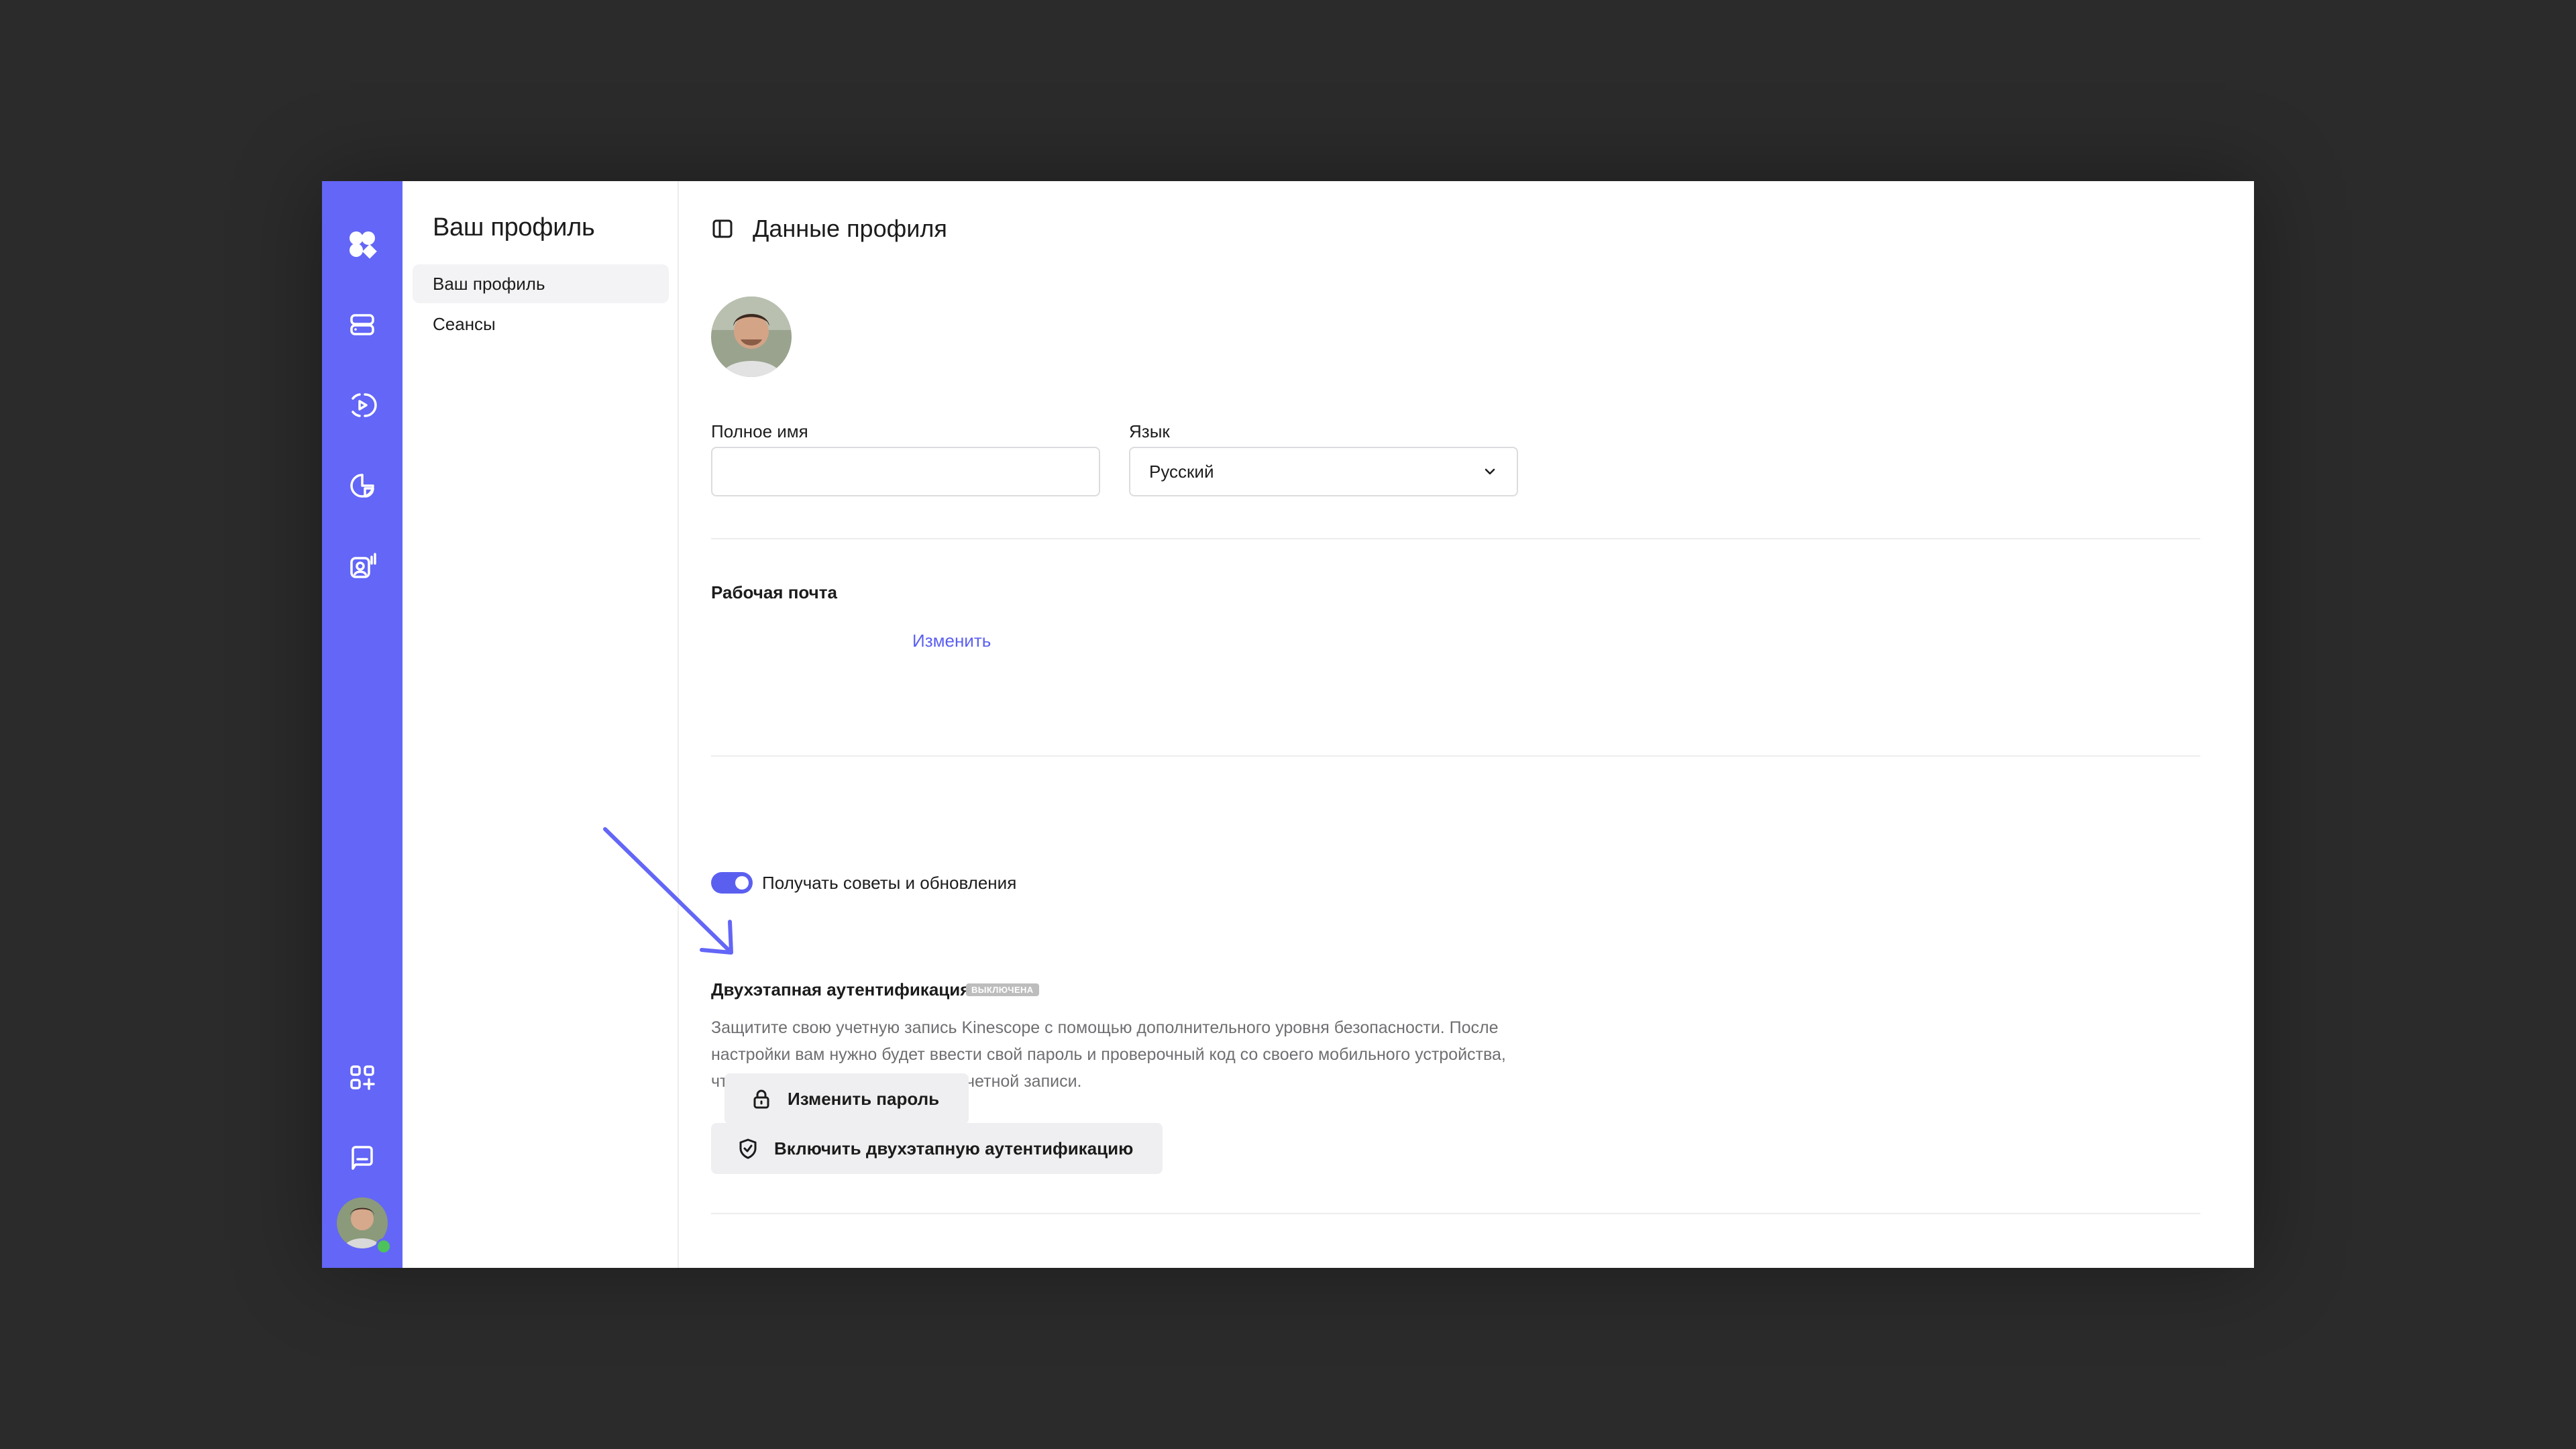 This screenshot has width=2576, height=1449. Describe the element at coordinates (489, 283) in the screenshot. I see `sidebar-item-label: Ваш профиль` at that location.